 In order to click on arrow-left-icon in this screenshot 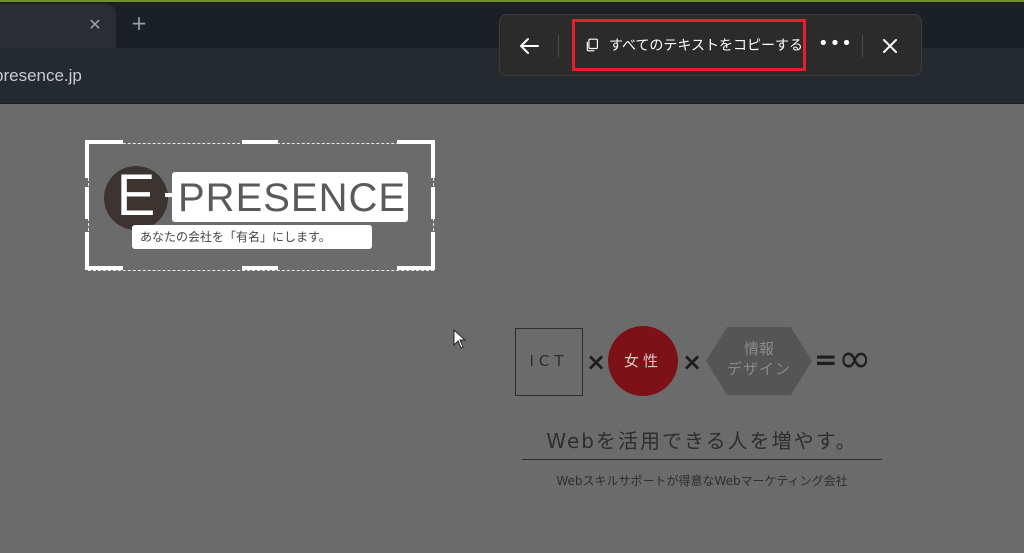, I will do `click(529, 46)`.